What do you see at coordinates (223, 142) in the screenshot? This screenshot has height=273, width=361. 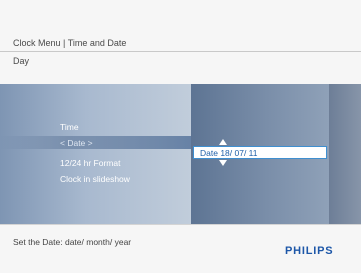 I see `increment-arrow-icon` at bounding box center [223, 142].